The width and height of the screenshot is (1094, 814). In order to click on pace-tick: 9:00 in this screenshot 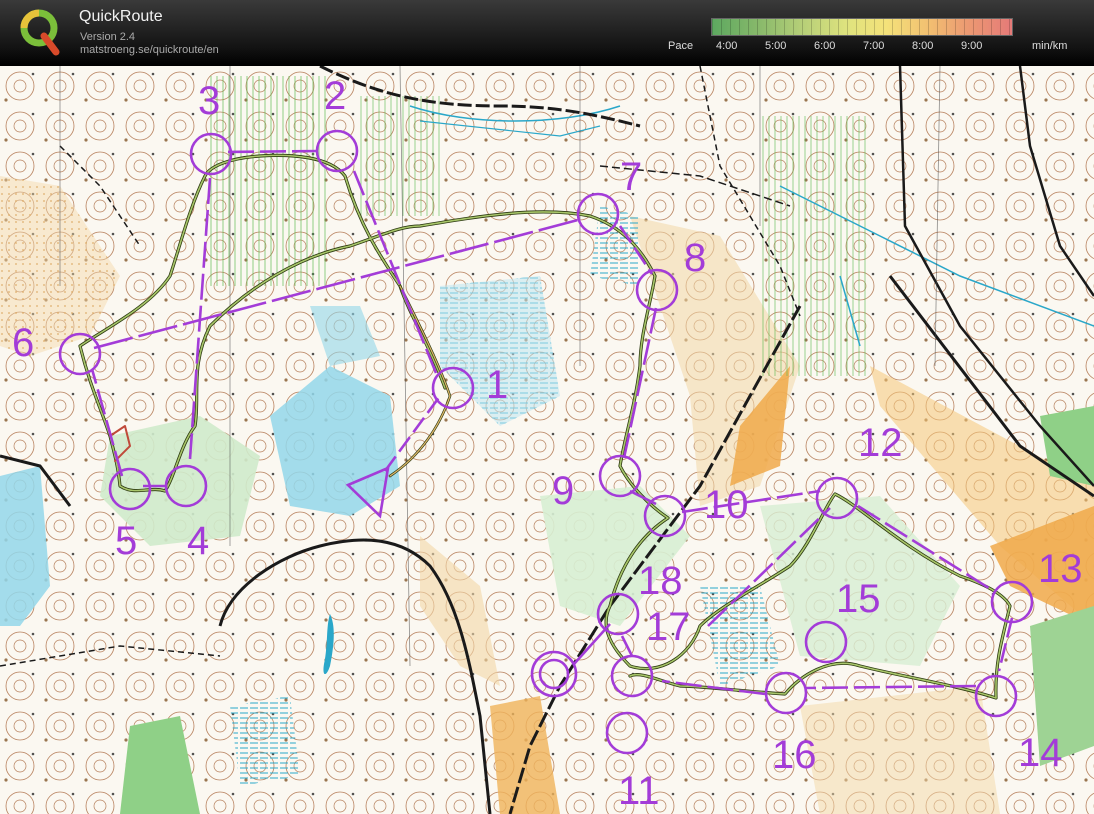, I will do `click(972, 46)`.